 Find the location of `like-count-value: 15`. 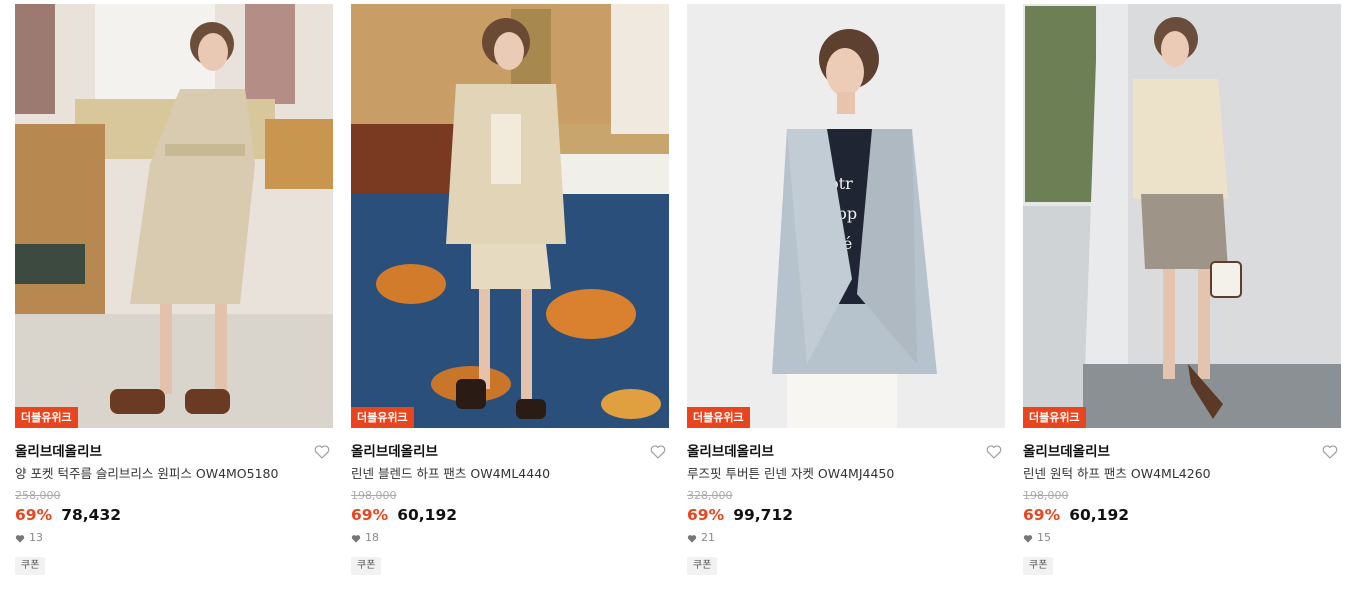

like-count-value: 15 is located at coordinates (1044, 537).